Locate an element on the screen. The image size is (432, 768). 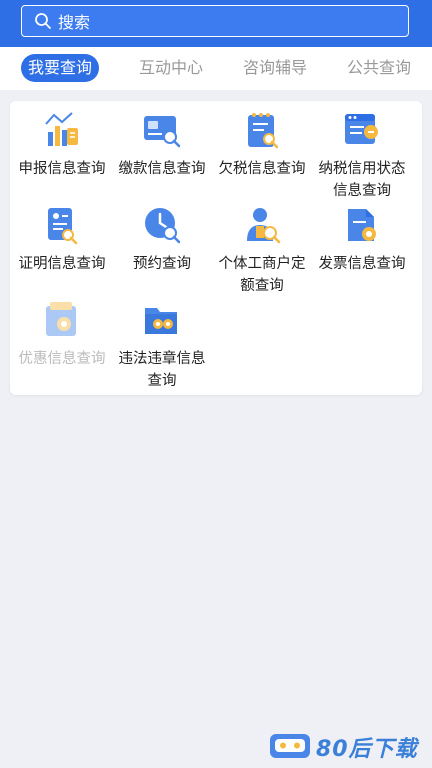
discount-gear-icon is located at coordinates (61, 319).